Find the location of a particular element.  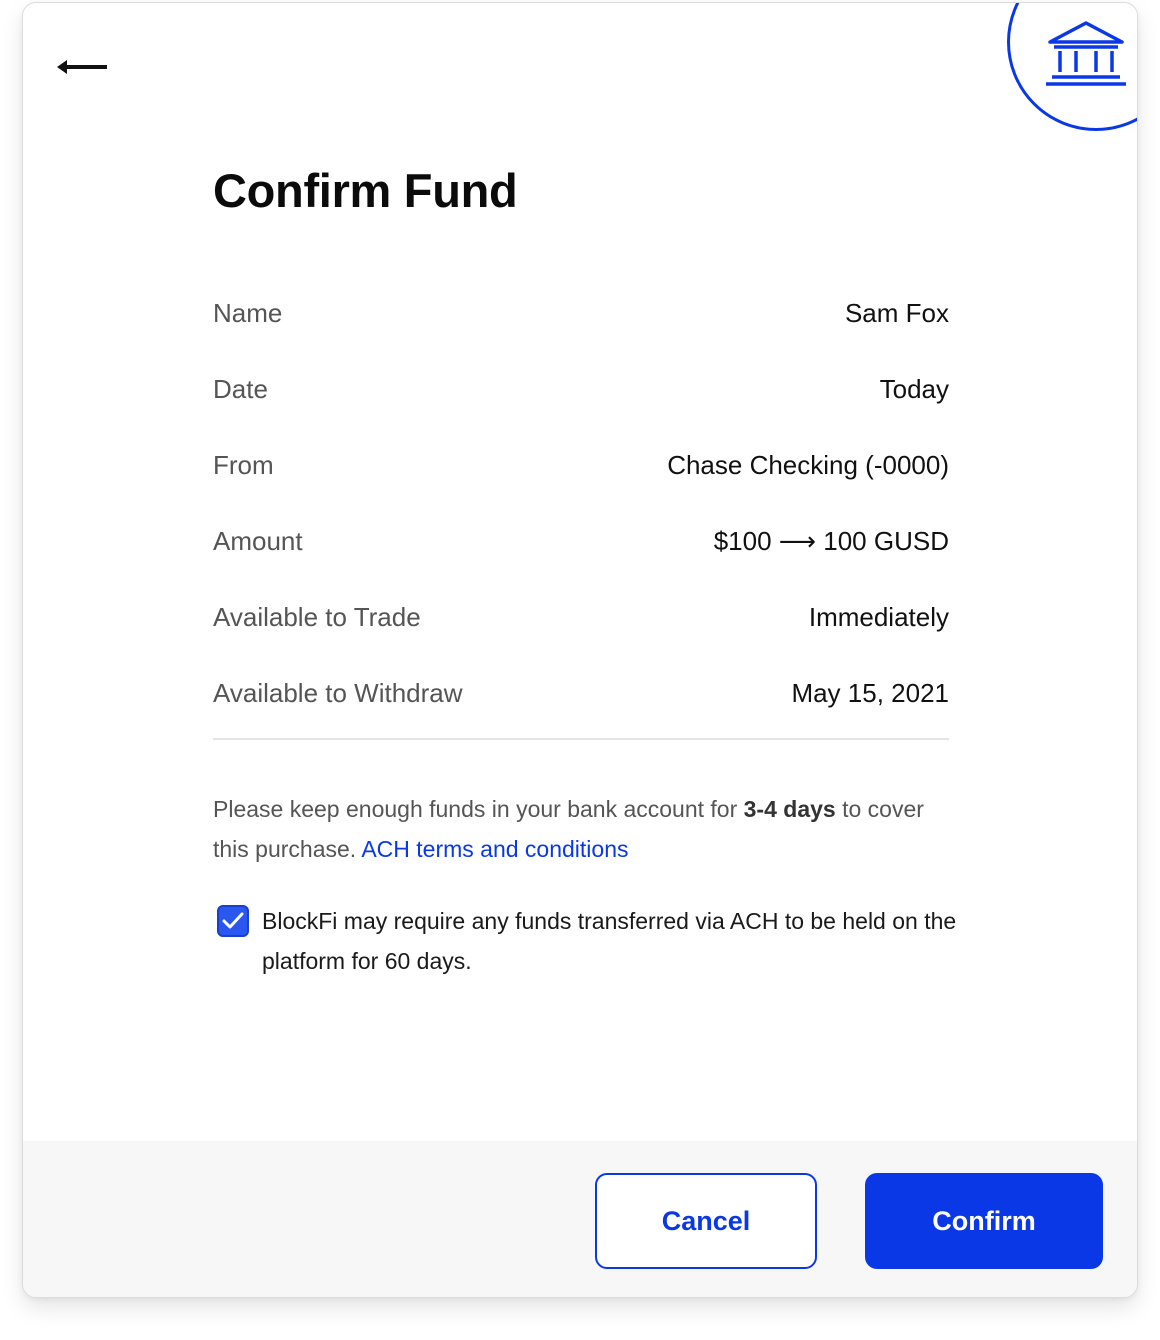

bank-icon is located at coordinates (1086, 53).